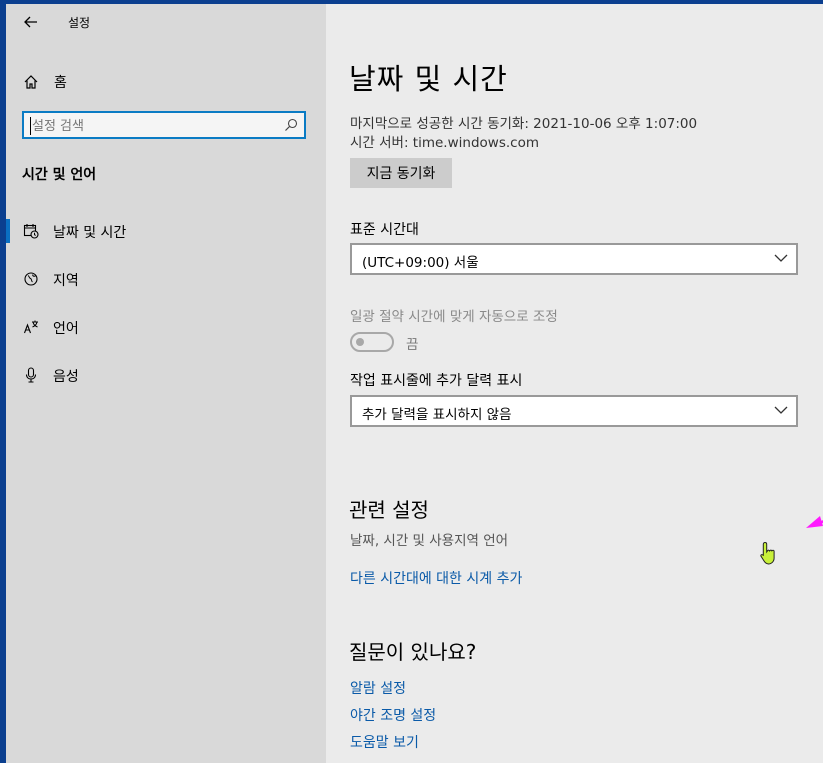 This screenshot has width=823, height=763. What do you see at coordinates (166, 81) in the screenshot?
I see `sidebar-item-home: 홈` at bounding box center [166, 81].